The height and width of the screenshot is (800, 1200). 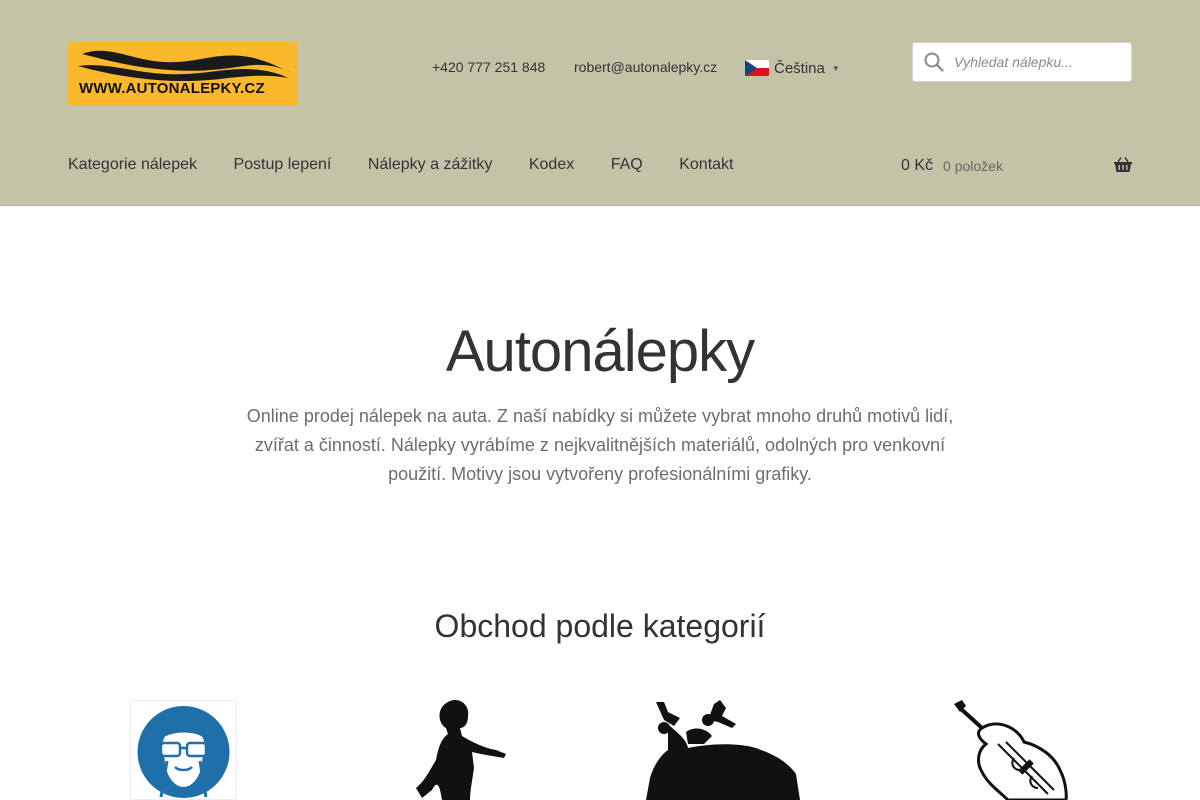 I want to click on nav-item-kodex: Kodex, so click(x=551, y=165).